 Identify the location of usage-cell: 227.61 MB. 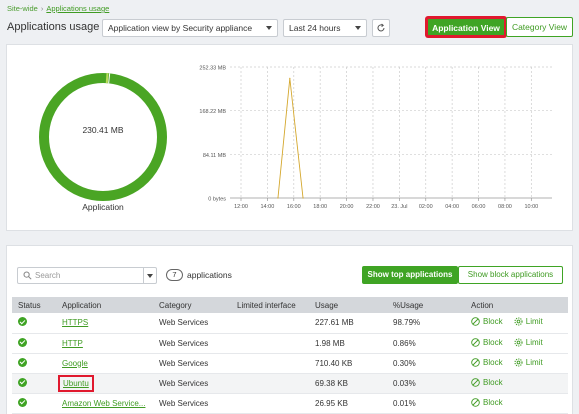
(348, 323).